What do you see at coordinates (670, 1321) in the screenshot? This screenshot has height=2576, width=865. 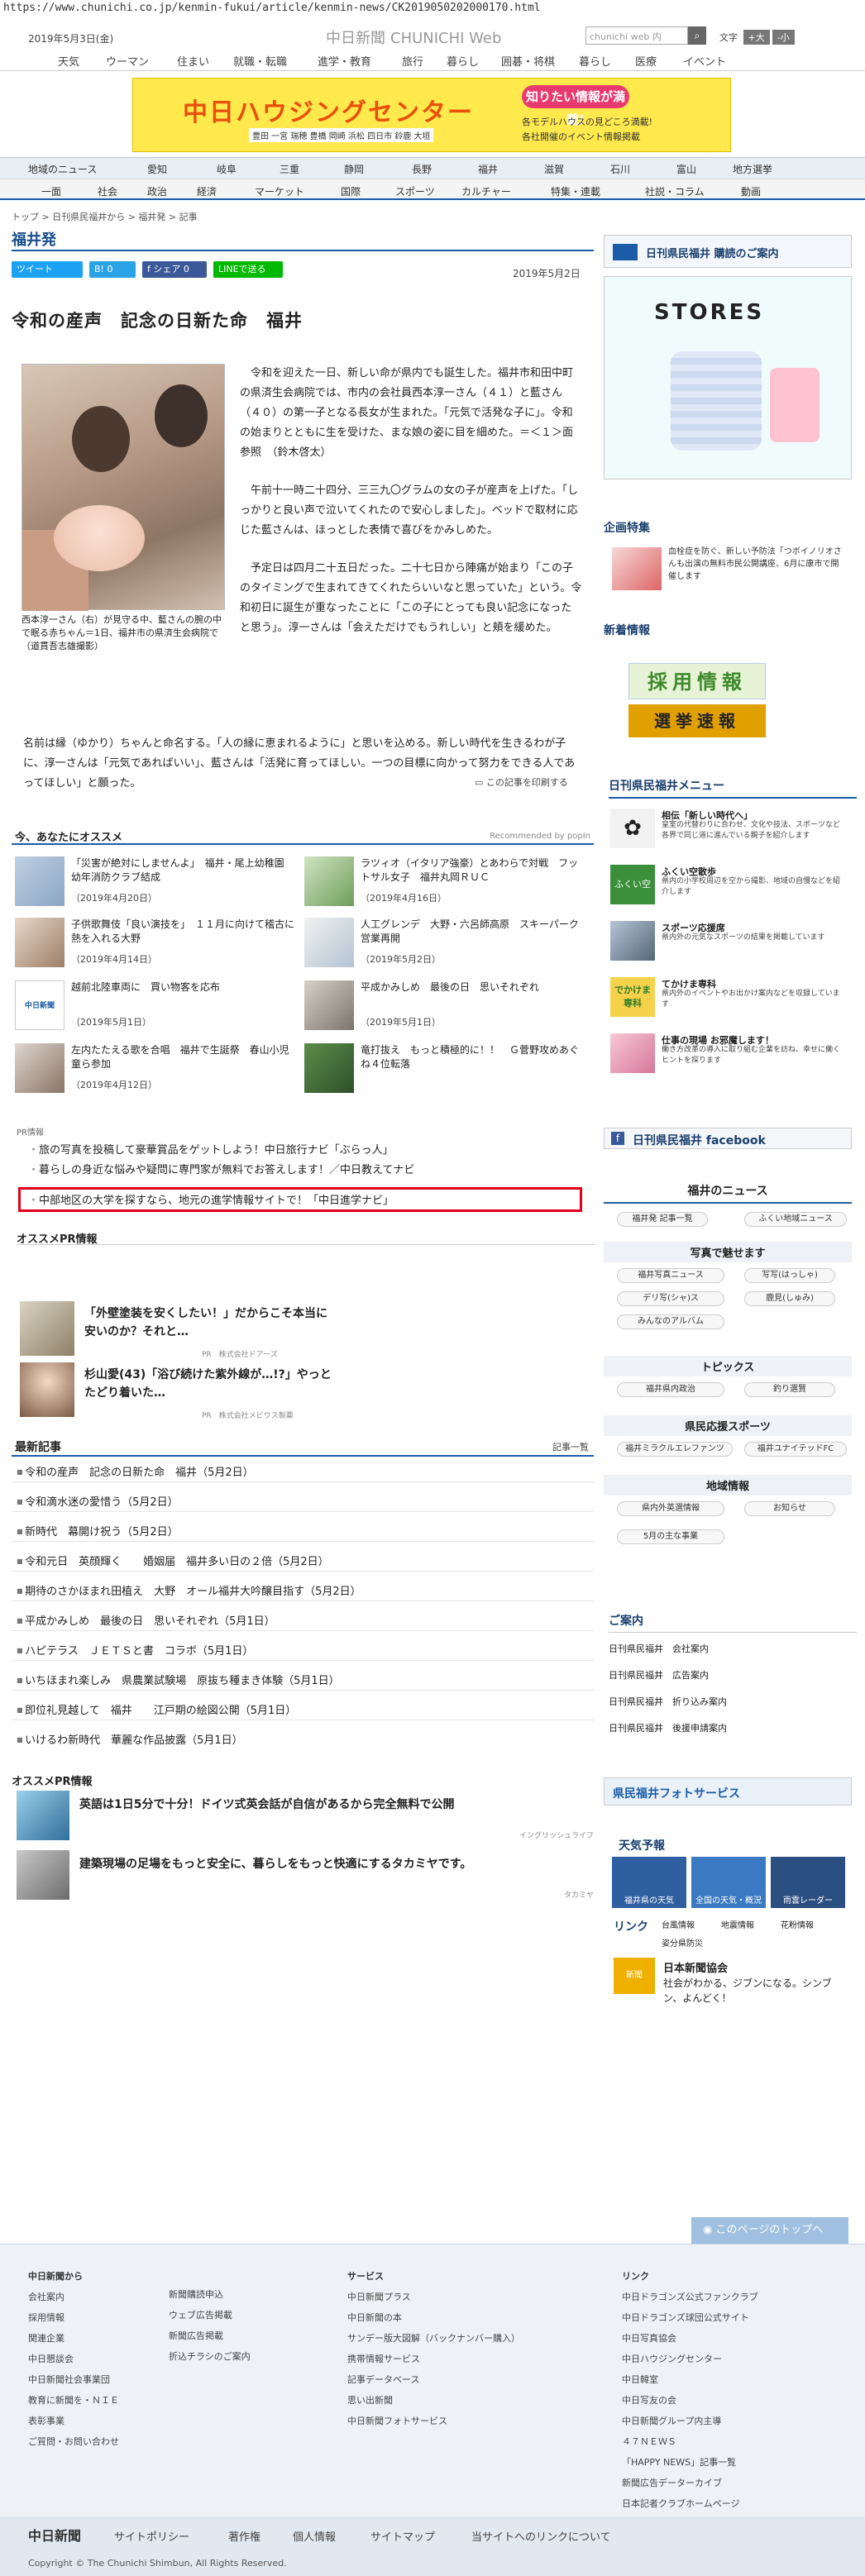 I see `side-link: みんなのアルバム` at bounding box center [670, 1321].